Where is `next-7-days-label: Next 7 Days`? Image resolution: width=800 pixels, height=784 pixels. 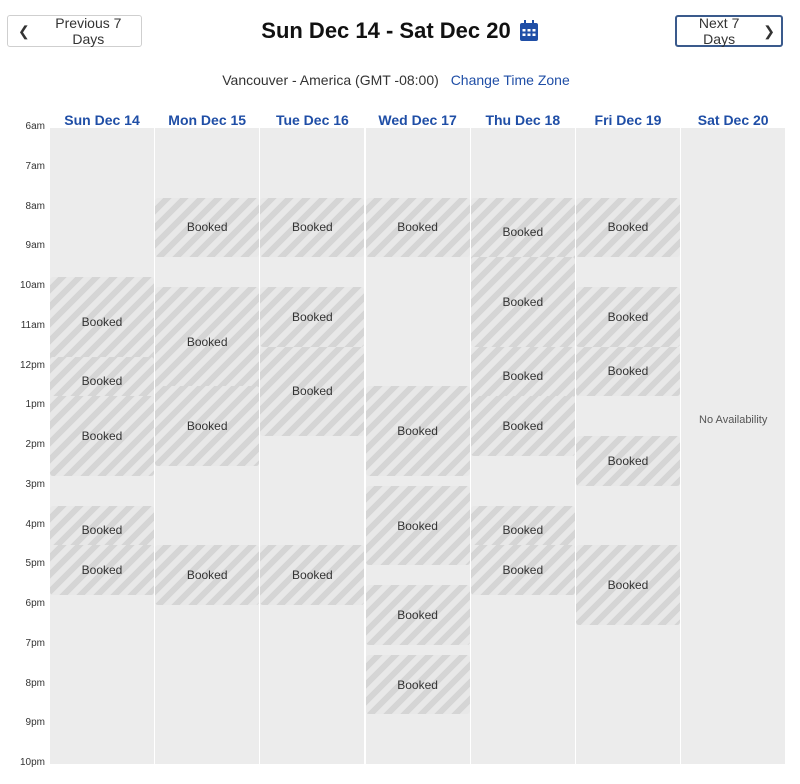 next-7-days-label: Next 7 Days is located at coordinates (719, 31).